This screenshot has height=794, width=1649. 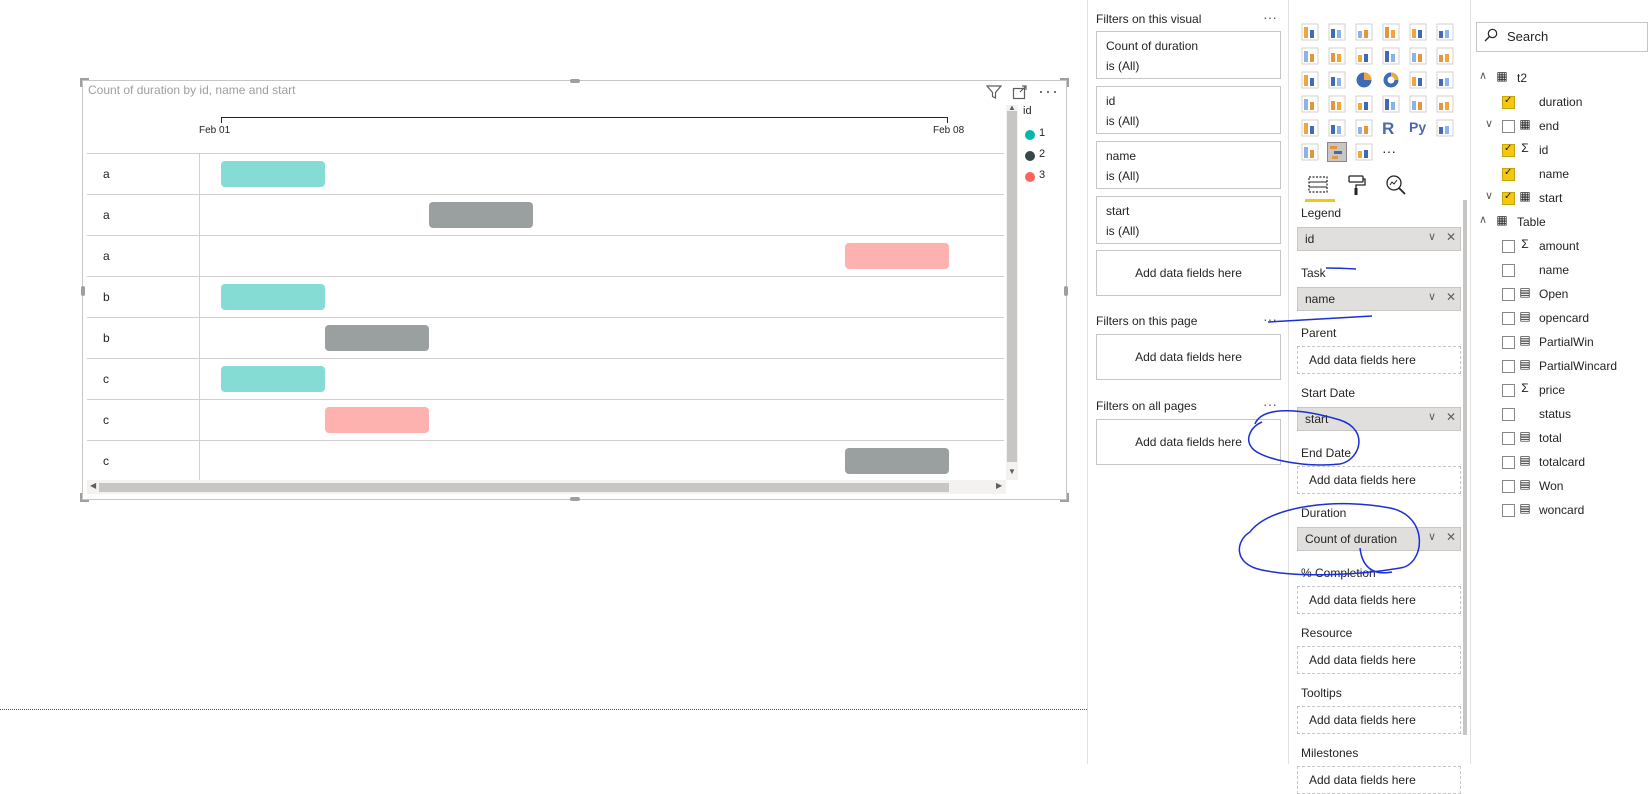 What do you see at coordinates (1064, 497) in the screenshot?
I see `resize-handle-br` at bounding box center [1064, 497].